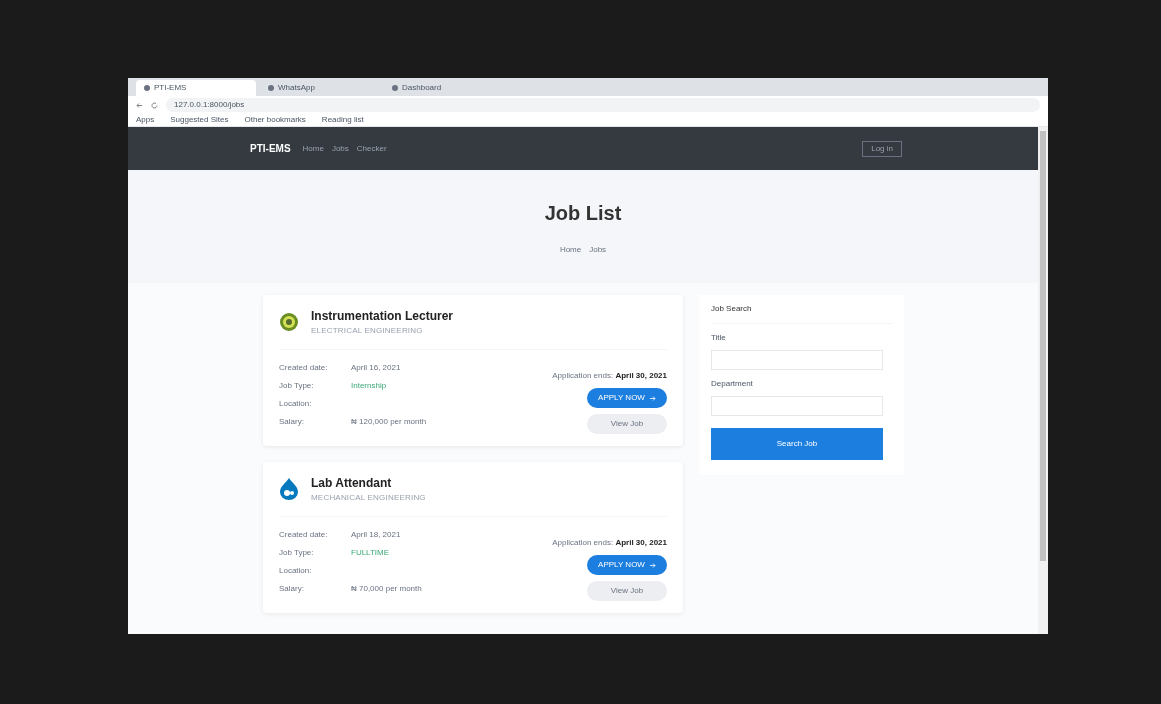 This screenshot has height=704, width=1161. What do you see at coordinates (382, 316) in the screenshot?
I see `job-title: Instrumentation Lecturer` at bounding box center [382, 316].